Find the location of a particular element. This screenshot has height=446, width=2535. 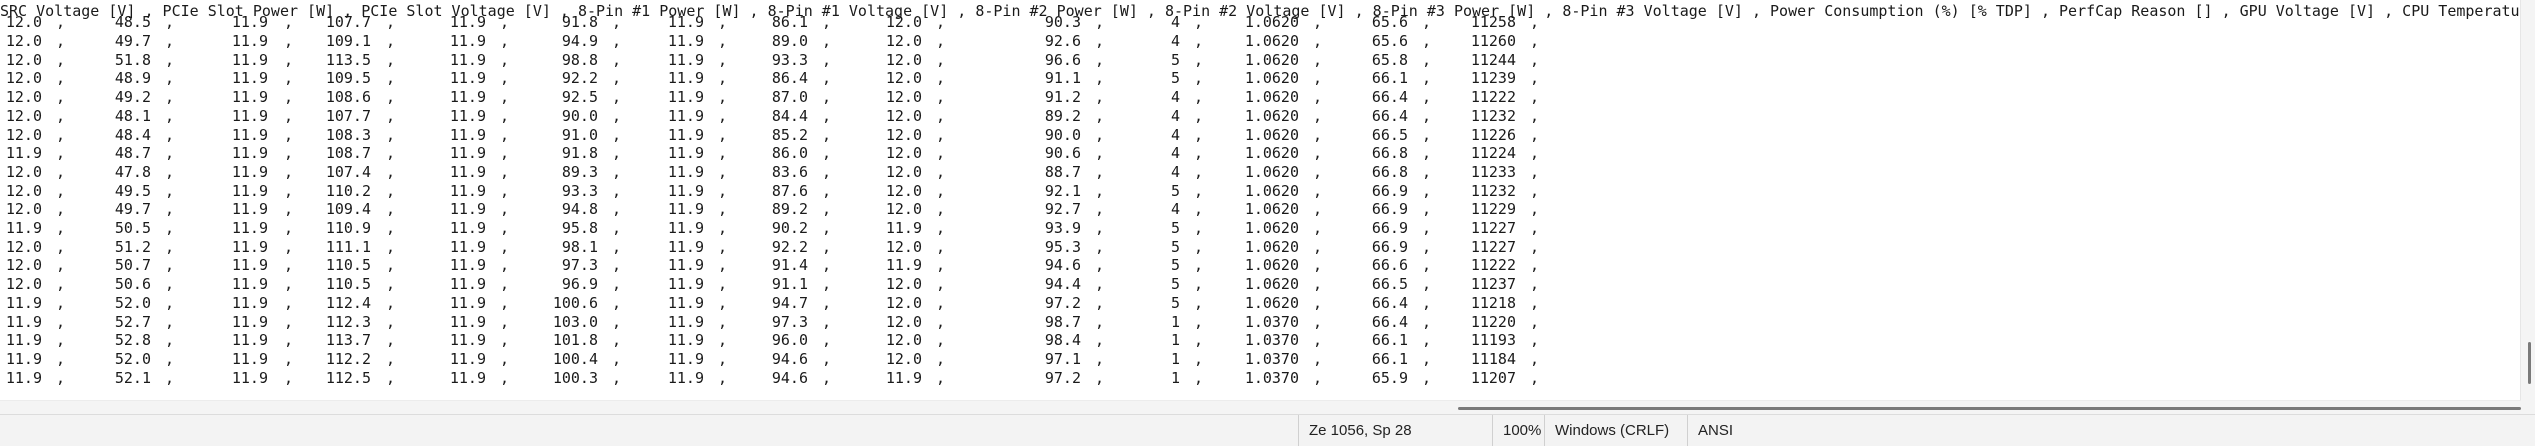

csv-cell: 93.9 is located at coordinates (1062, 228).